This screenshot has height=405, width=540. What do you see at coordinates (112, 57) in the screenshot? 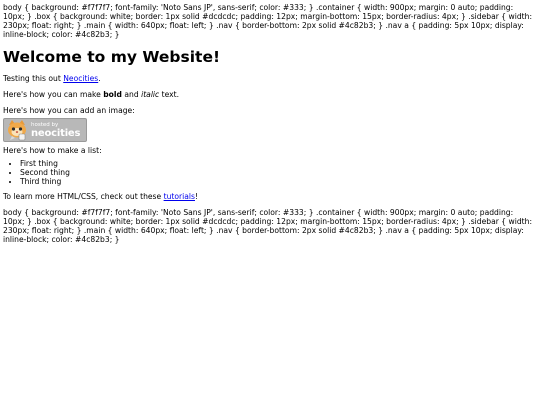
I see `page-title: Welcome to my Website!` at bounding box center [112, 57].